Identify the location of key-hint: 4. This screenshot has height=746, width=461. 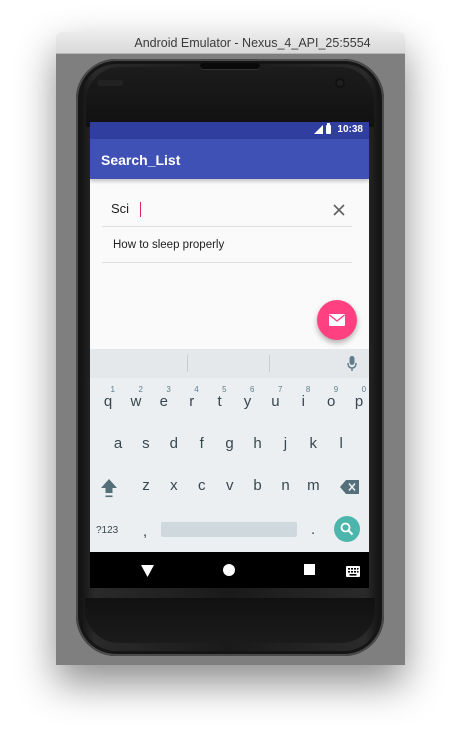
(196, 389).